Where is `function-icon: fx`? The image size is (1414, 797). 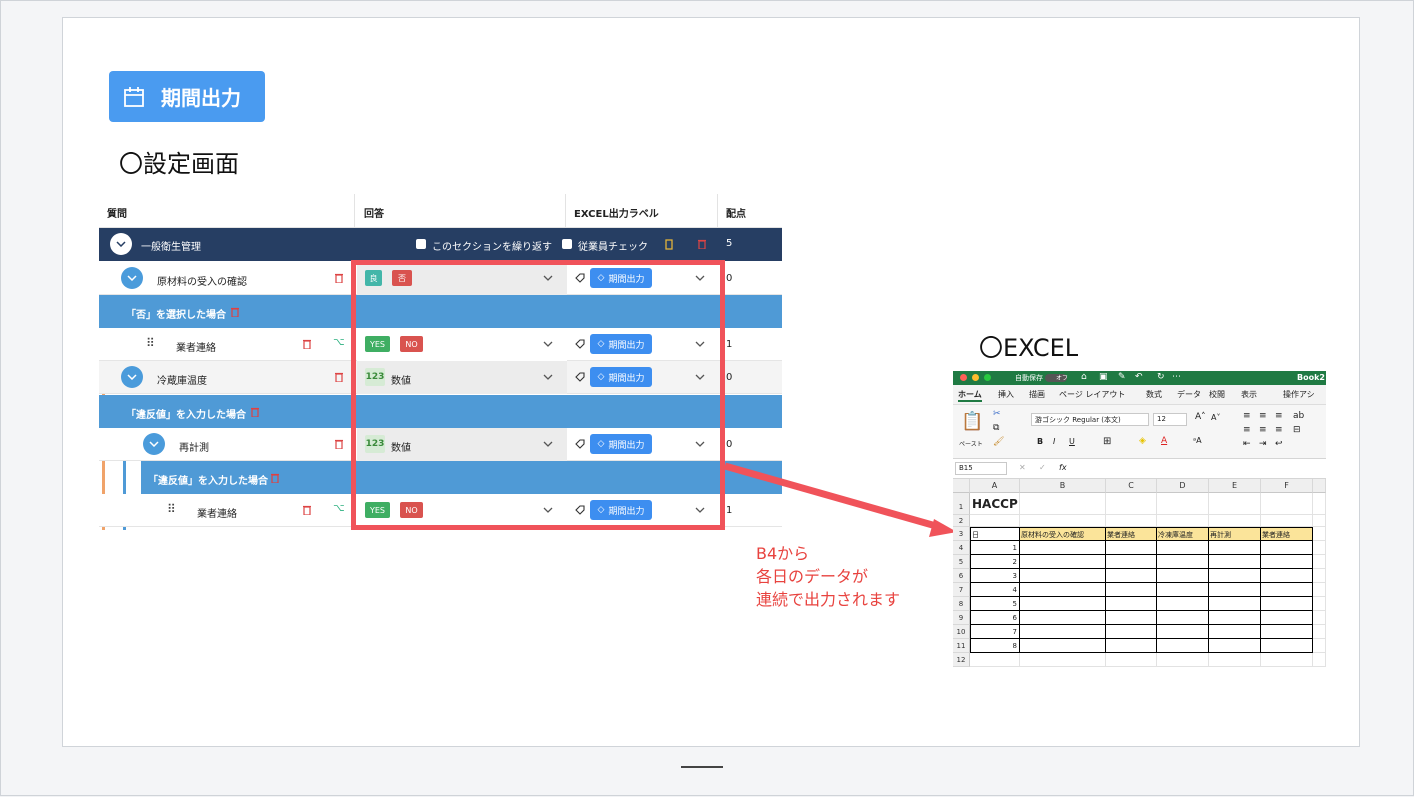
function-icon: fx is located at coordinates (1063, 467).